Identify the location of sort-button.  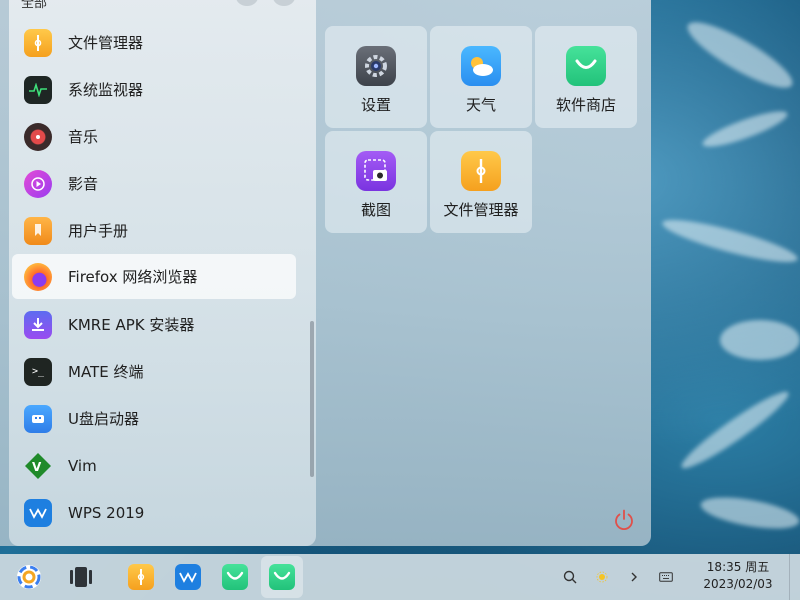
(247, 3).